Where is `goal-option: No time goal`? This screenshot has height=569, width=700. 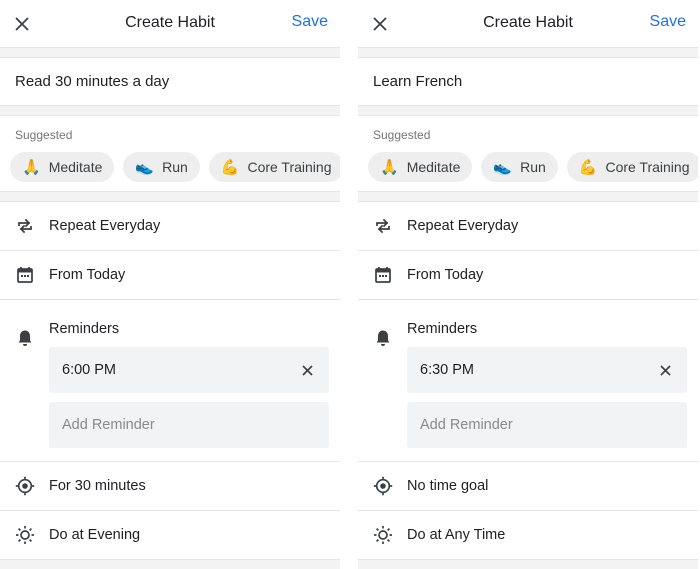 goal-option: No time goal is located at coordinates (528, 486).